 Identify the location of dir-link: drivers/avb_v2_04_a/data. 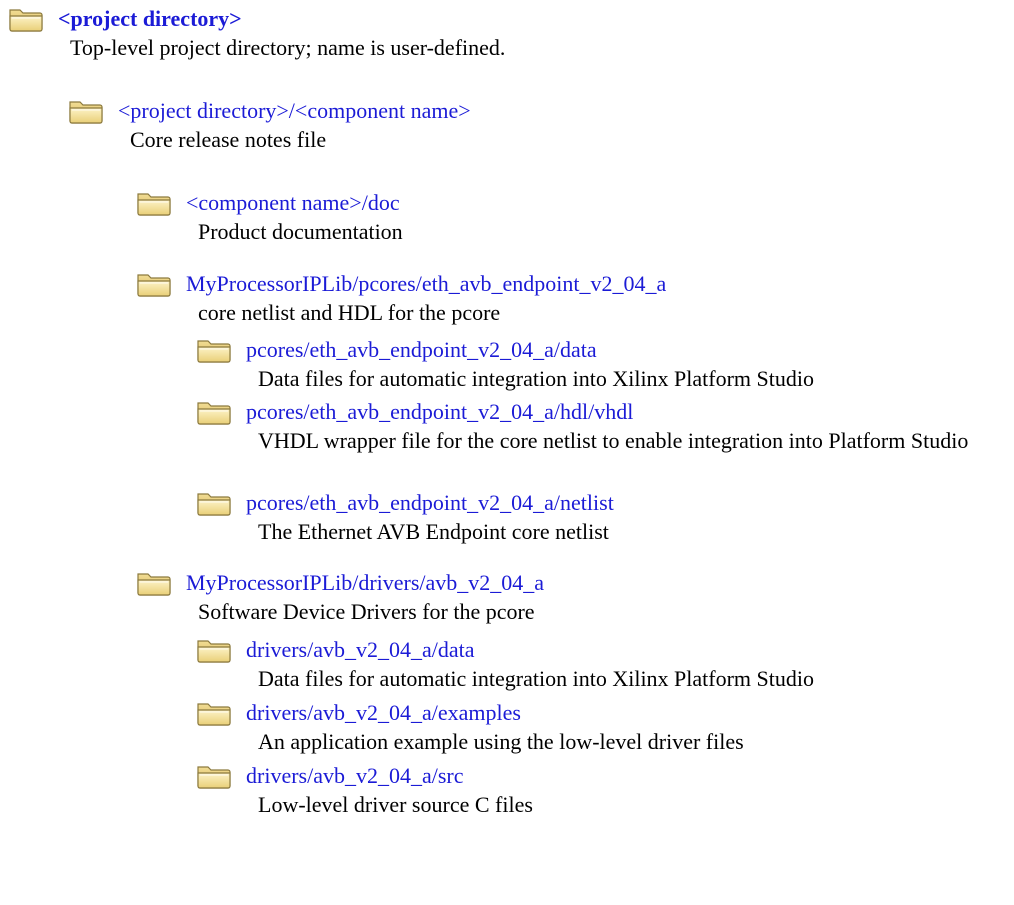
(360, 650).